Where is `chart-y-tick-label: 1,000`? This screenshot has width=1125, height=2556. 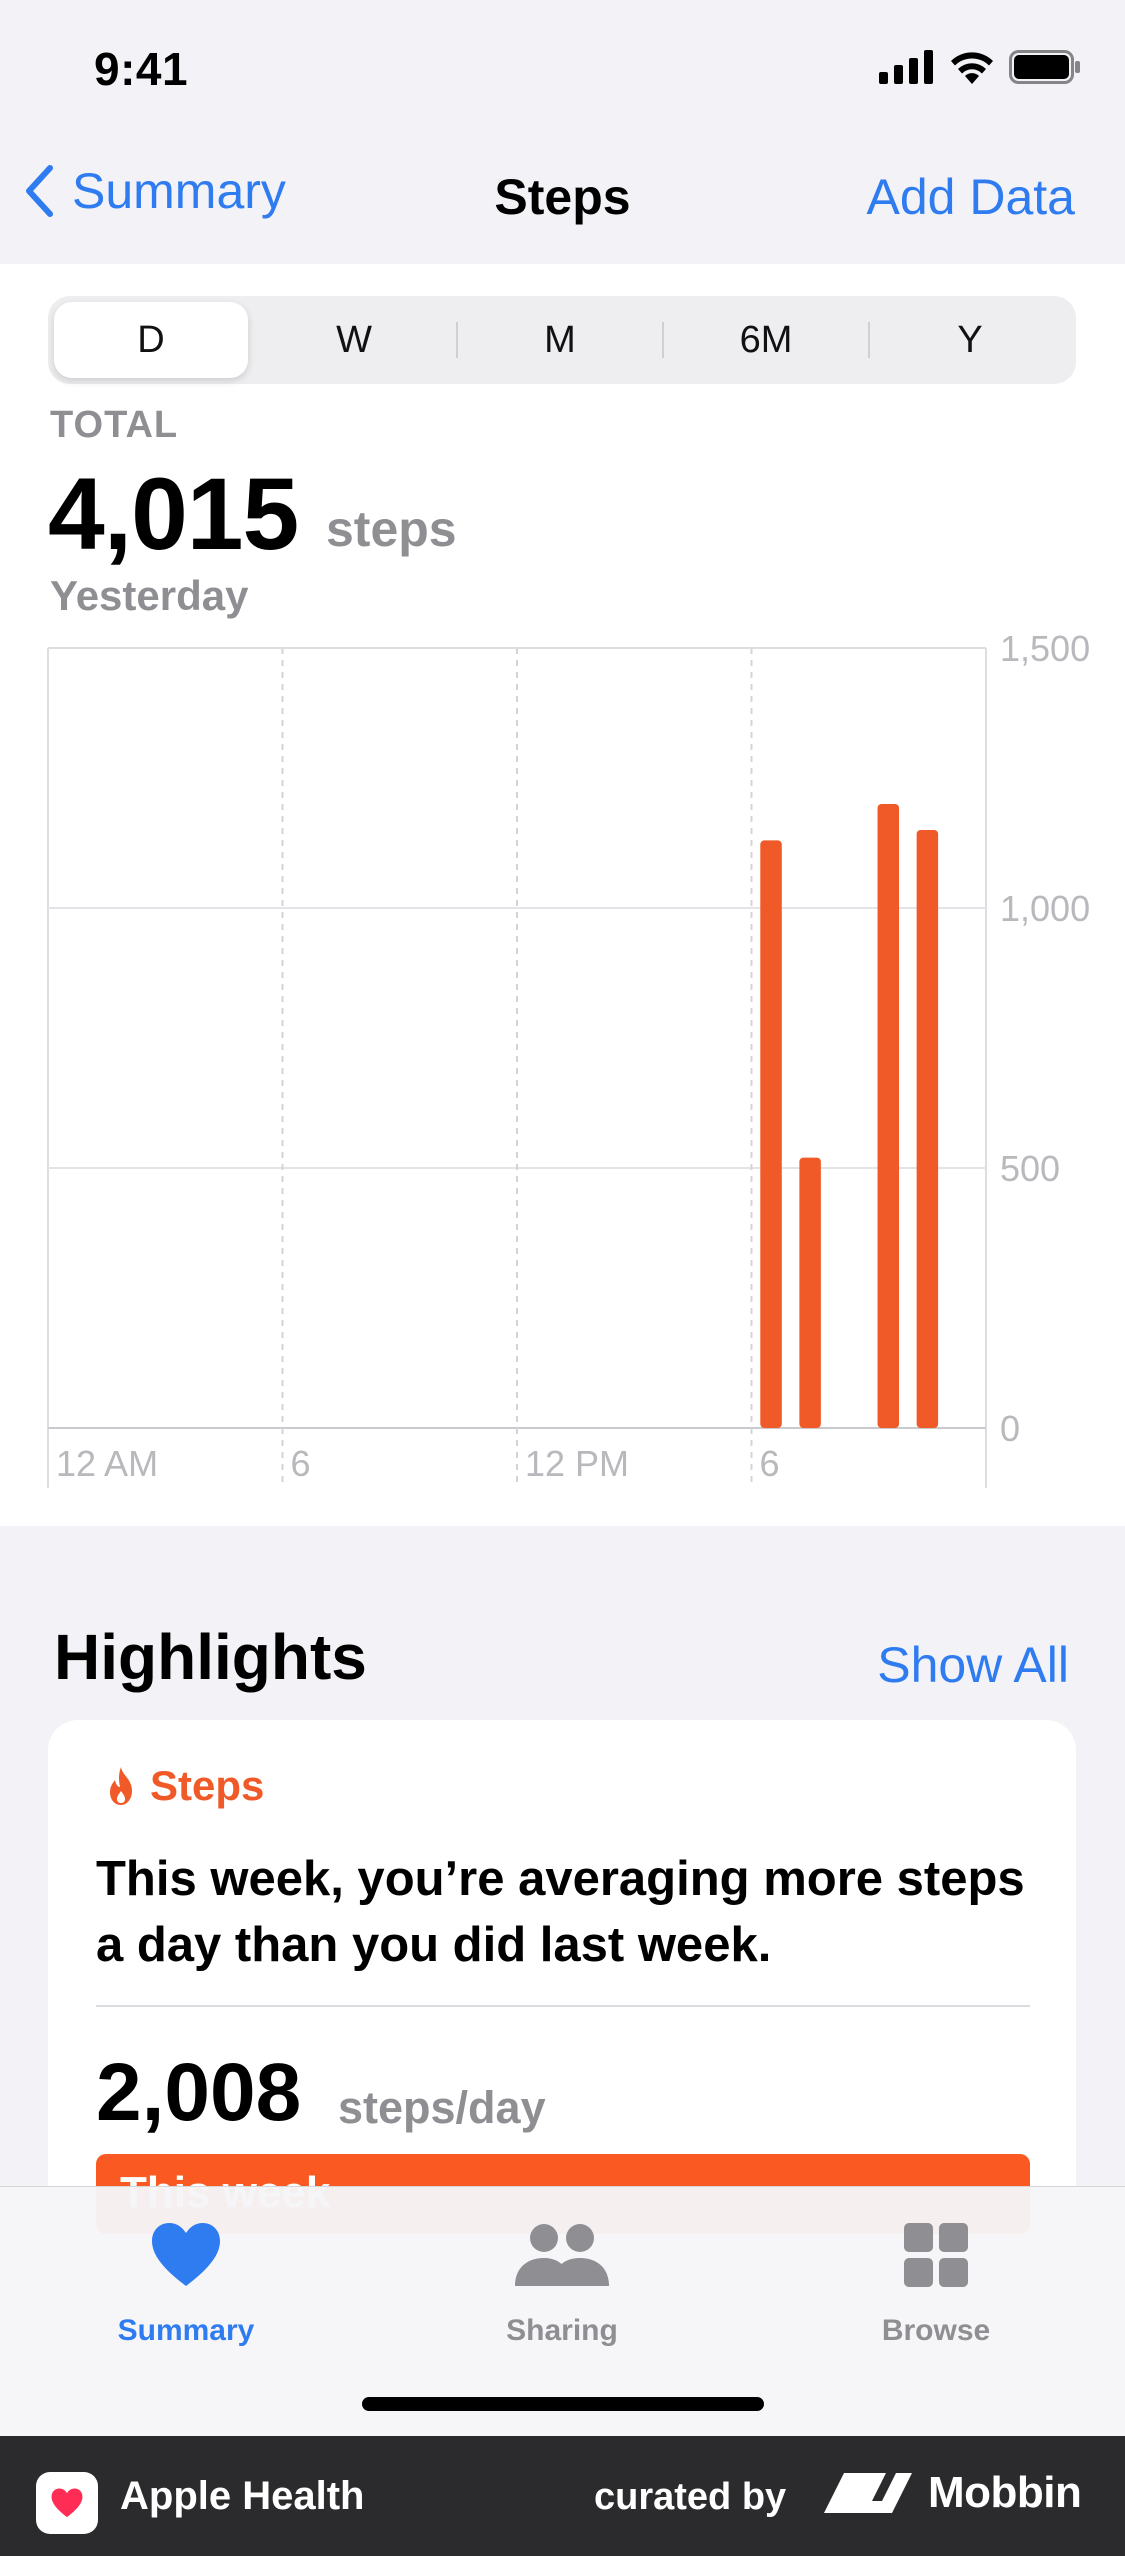 chart-y-tick-label: 1,000 is located at coordinates (1045, 908).